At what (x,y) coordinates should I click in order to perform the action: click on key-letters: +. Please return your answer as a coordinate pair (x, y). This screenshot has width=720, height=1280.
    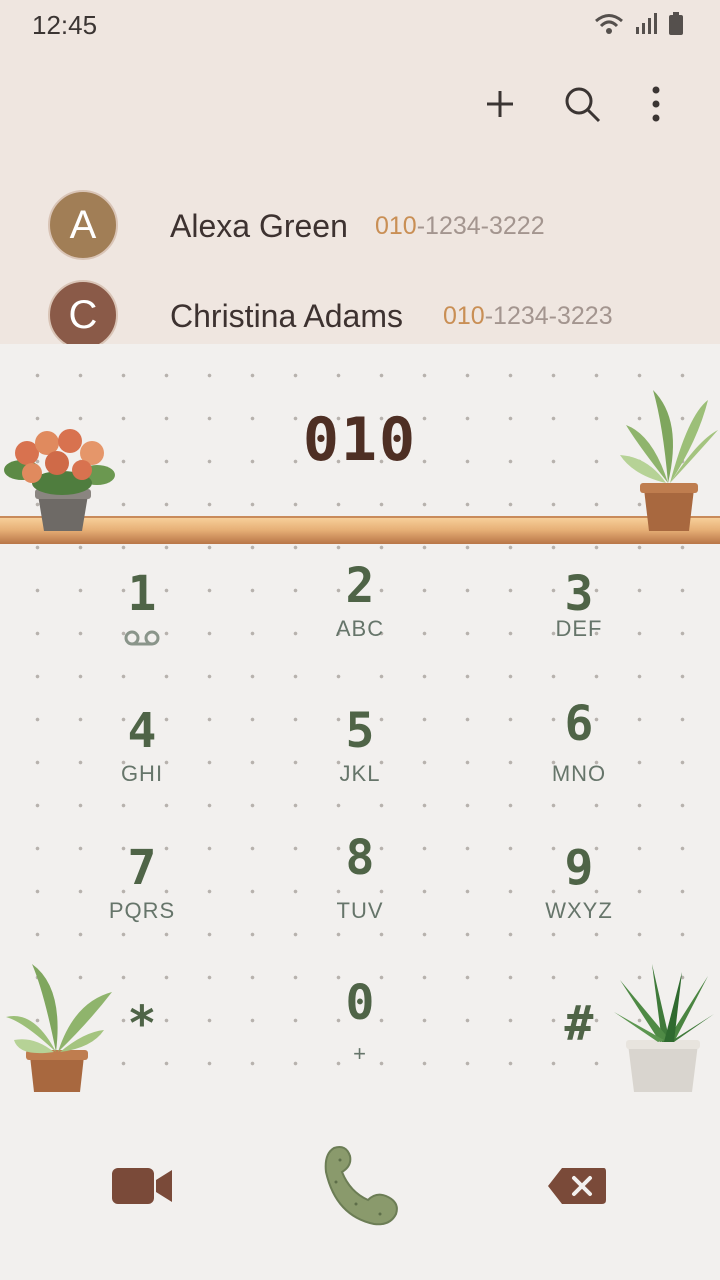
    Looking at the image, I should click on (360, 1053).